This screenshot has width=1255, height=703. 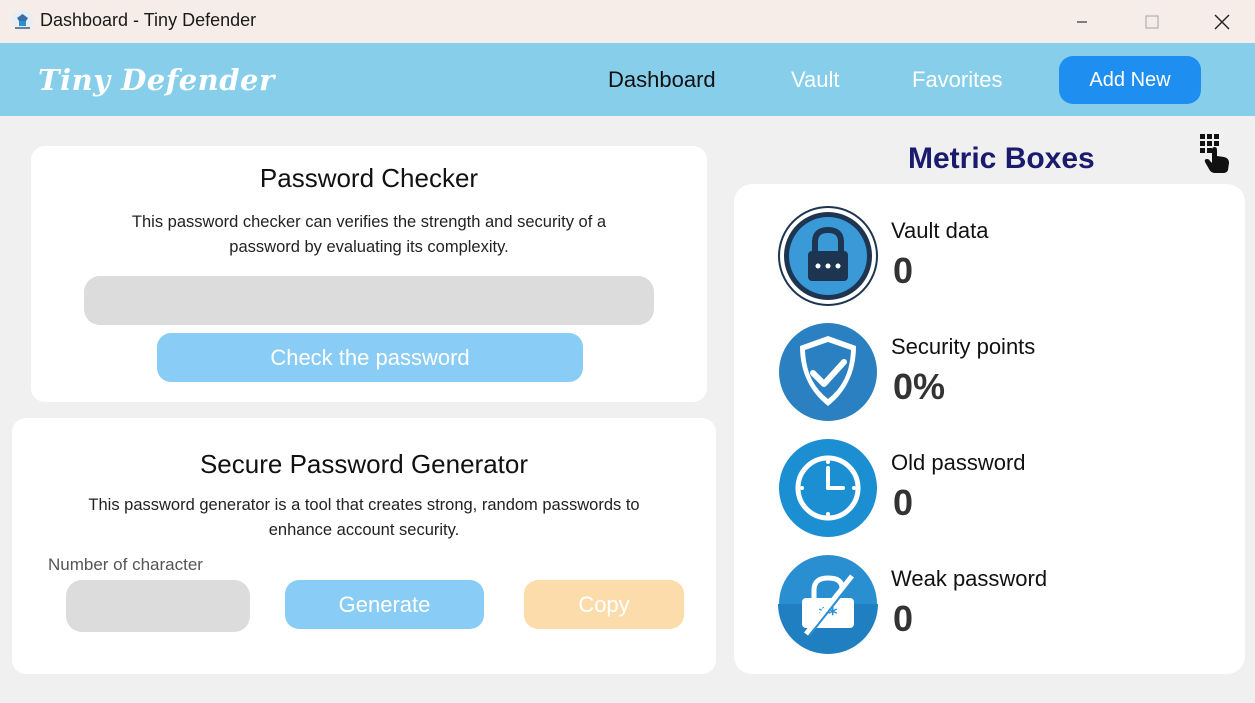 What do you see at coordinates (662, 80) in the screenshot?
I see `nav-dashboard: Dashboard` at bounding box center [662, 80].